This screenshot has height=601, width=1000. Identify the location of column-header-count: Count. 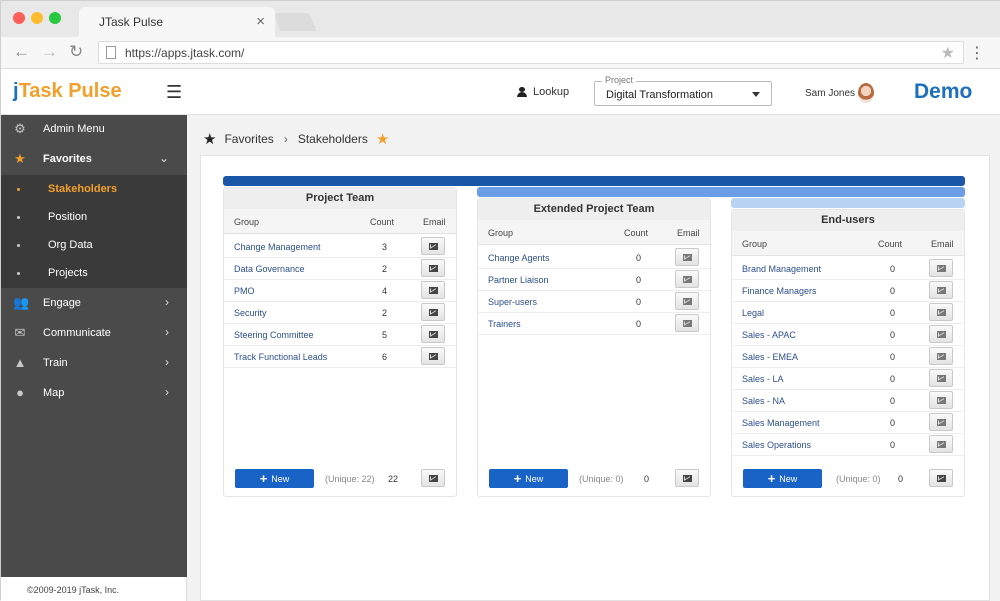
(890, 244).